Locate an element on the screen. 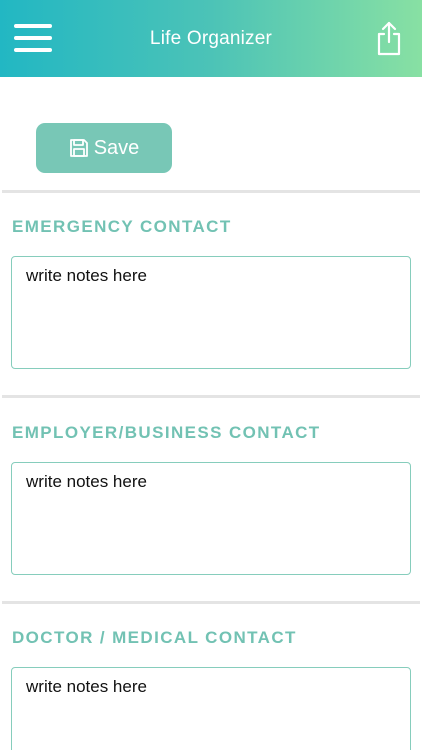 The width and height of the screenshot is (422, 750). section-title-employer-contact: EMPLOYER/BUSINESS CONTACT is located at coordinates (166, 432).